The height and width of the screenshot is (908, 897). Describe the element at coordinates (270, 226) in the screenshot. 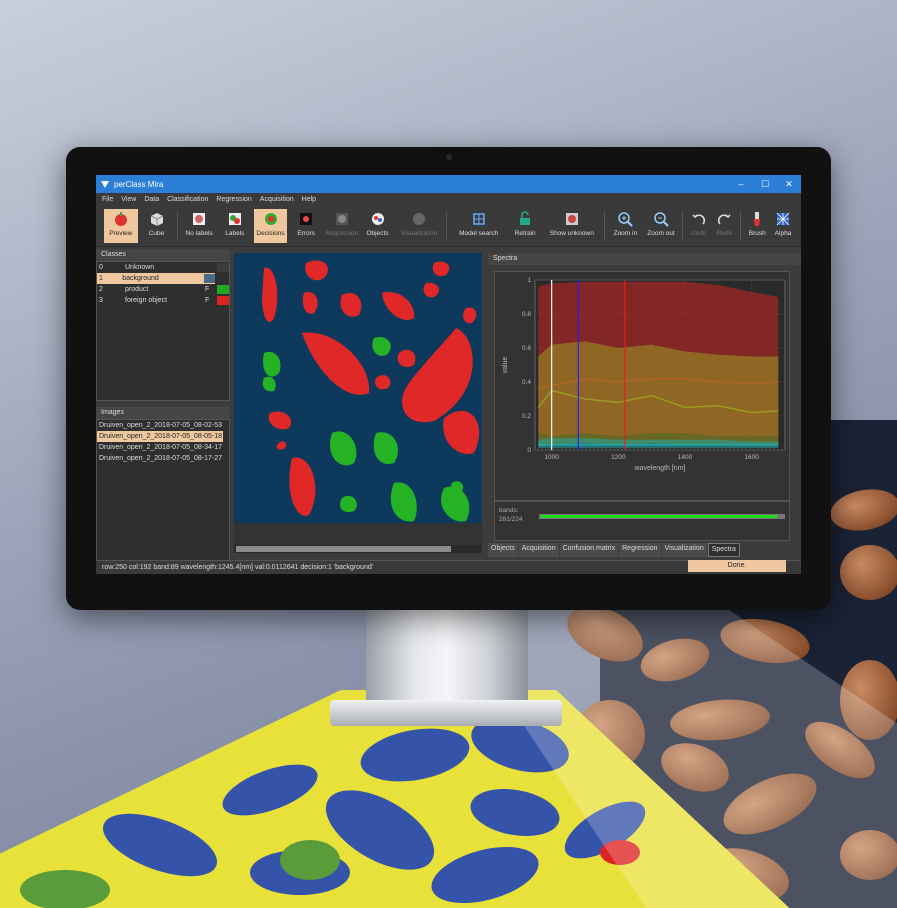

I see `decisions-button: Decisions` at that location.